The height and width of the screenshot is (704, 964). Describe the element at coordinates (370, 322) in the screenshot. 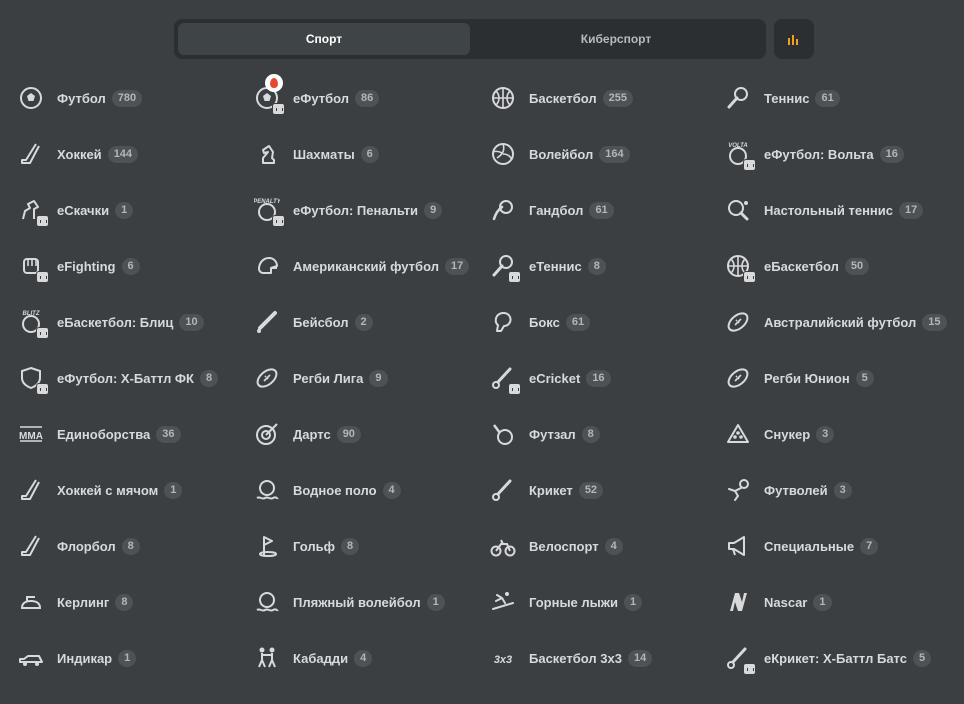

I see `sport-item-baseball-bat: Бейсбол 2` at that location.